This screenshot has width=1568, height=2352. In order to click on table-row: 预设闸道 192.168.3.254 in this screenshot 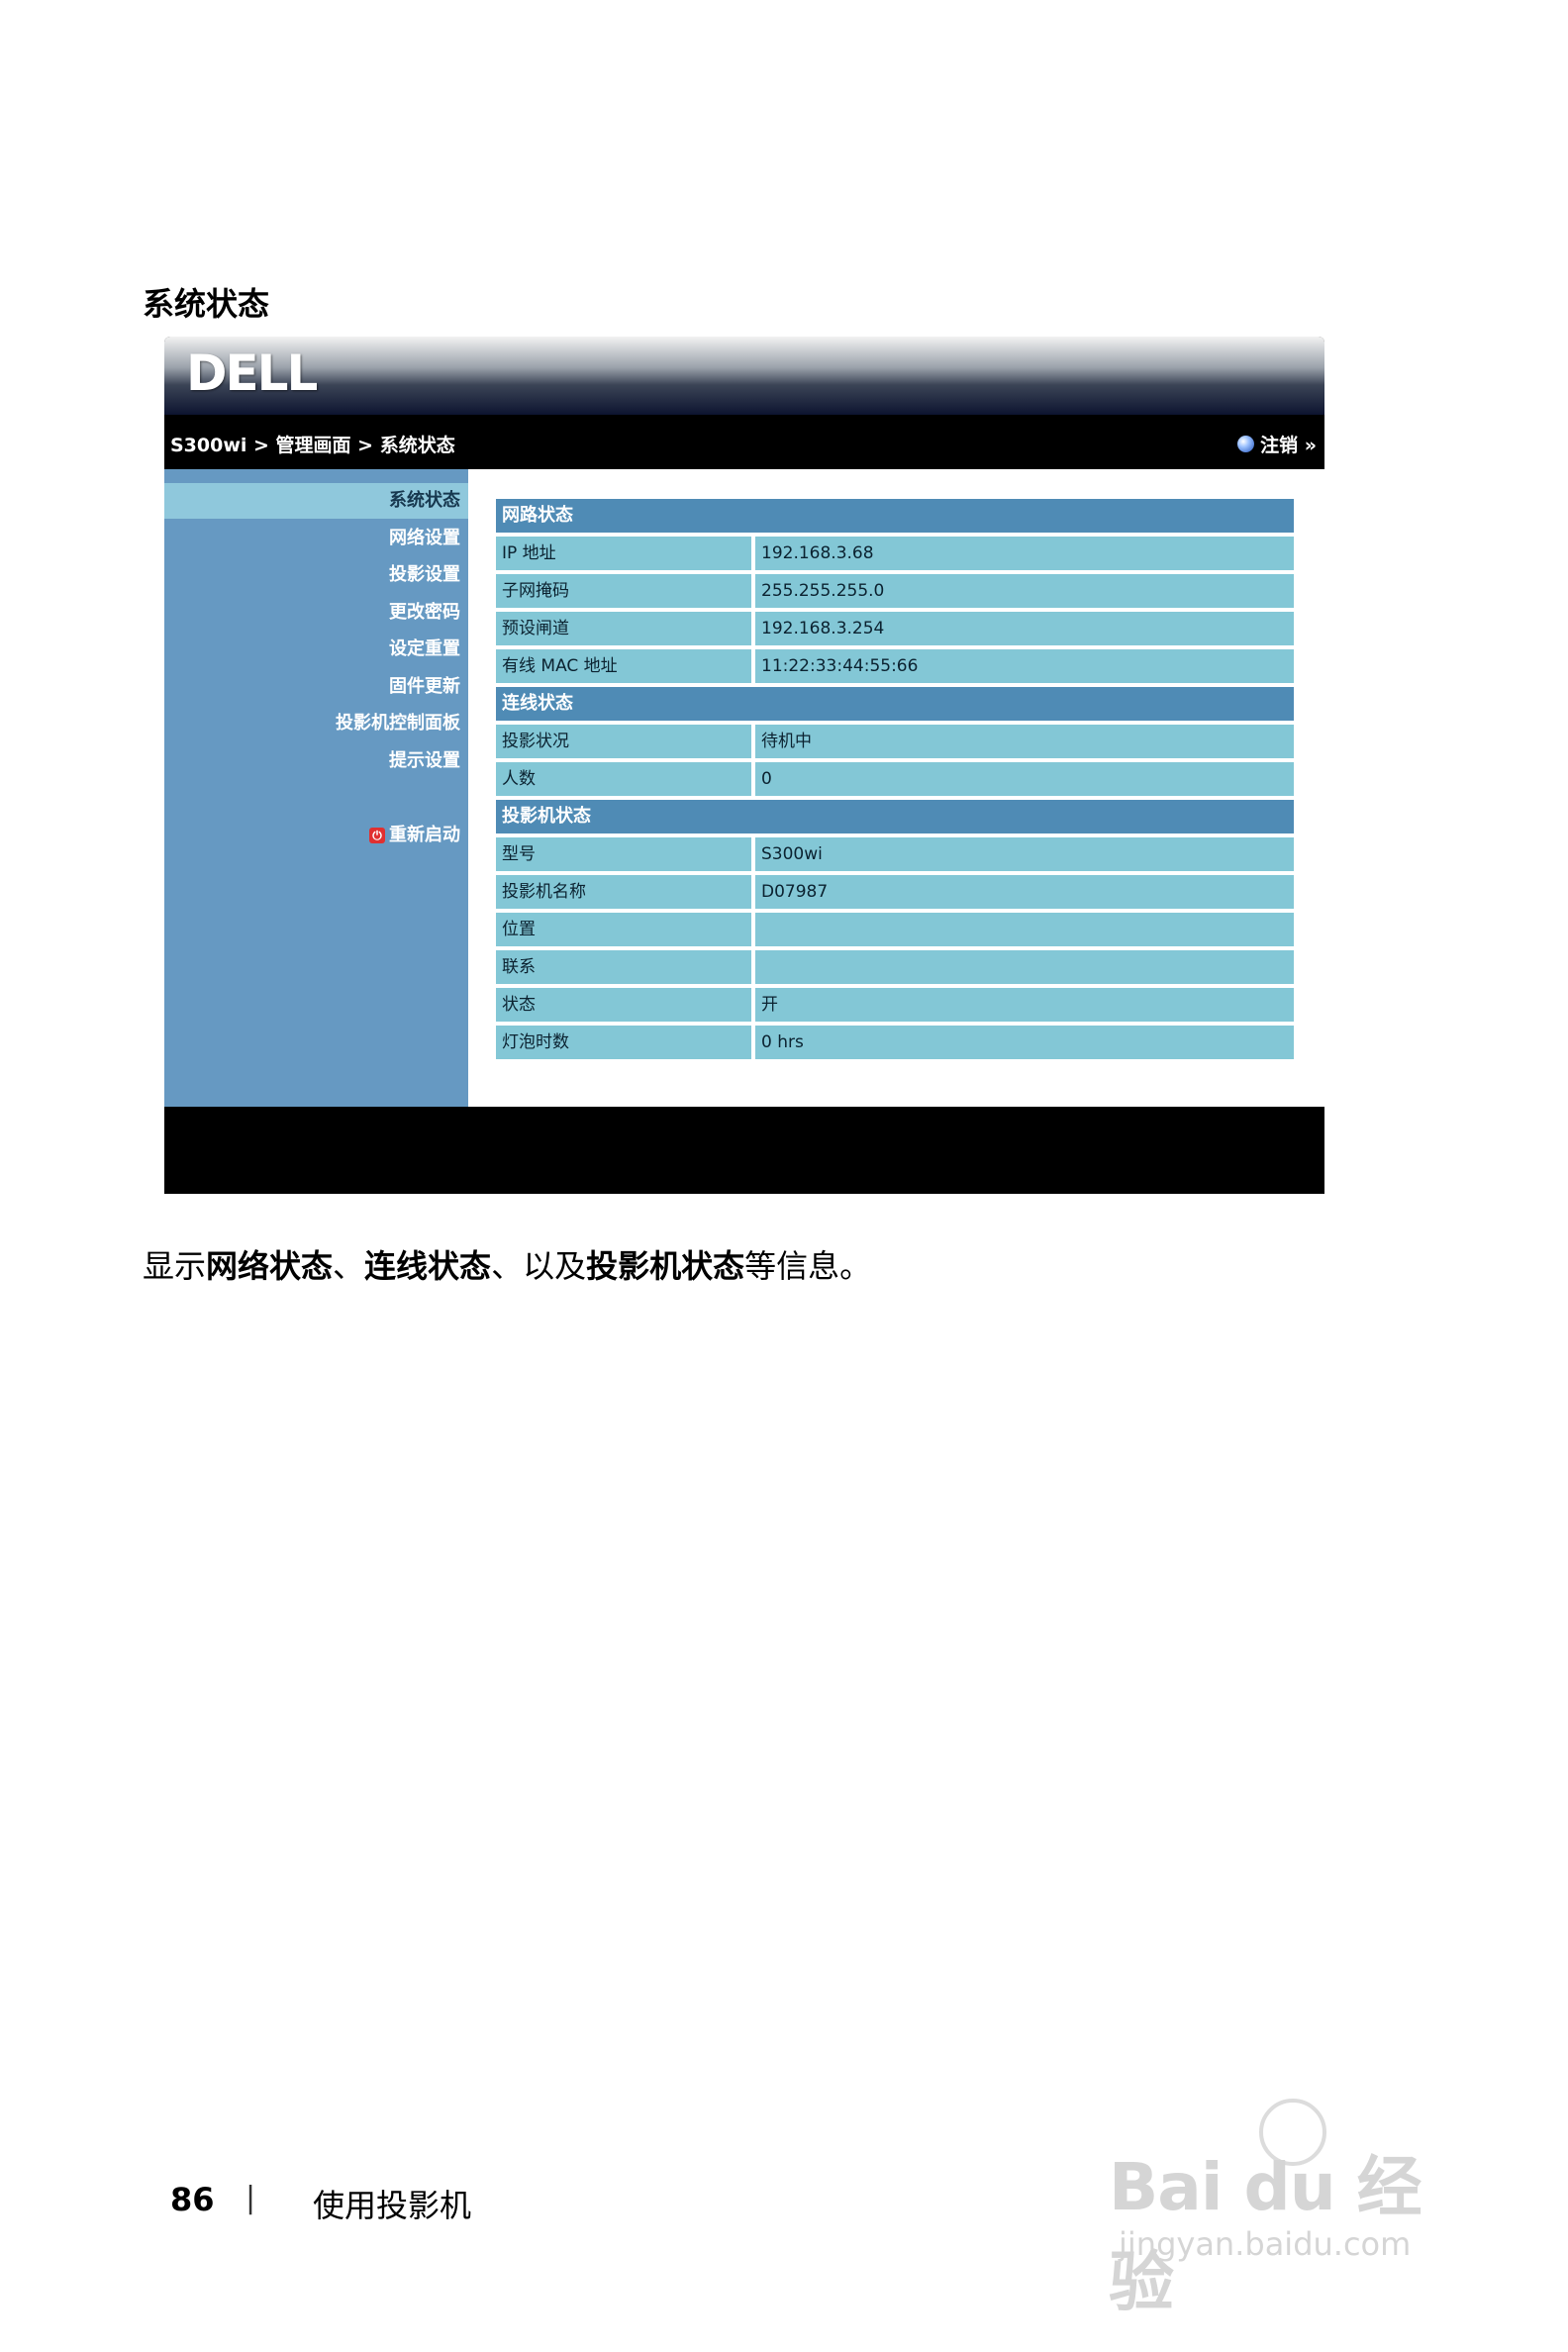, I will do `click(895, 628)`.